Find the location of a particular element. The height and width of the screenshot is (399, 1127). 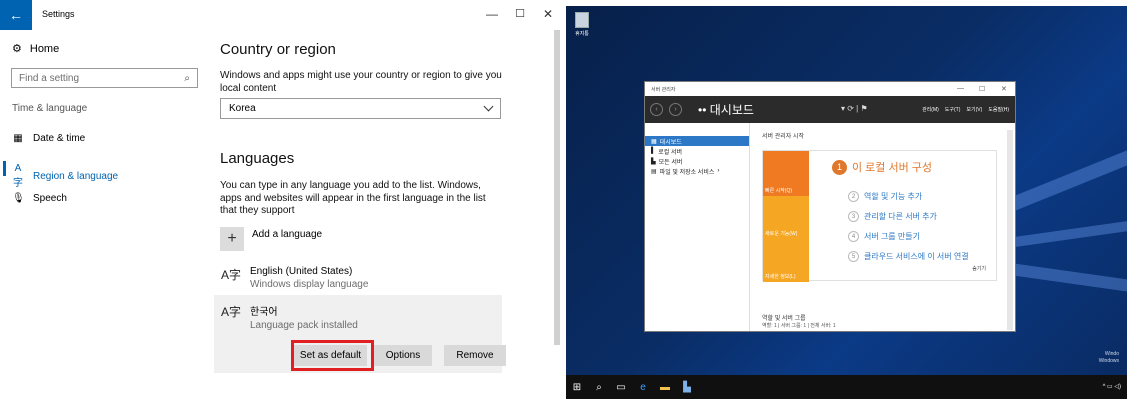

roles-title: 역할 및 서버 그룹 is located at coordinates (784, 319).